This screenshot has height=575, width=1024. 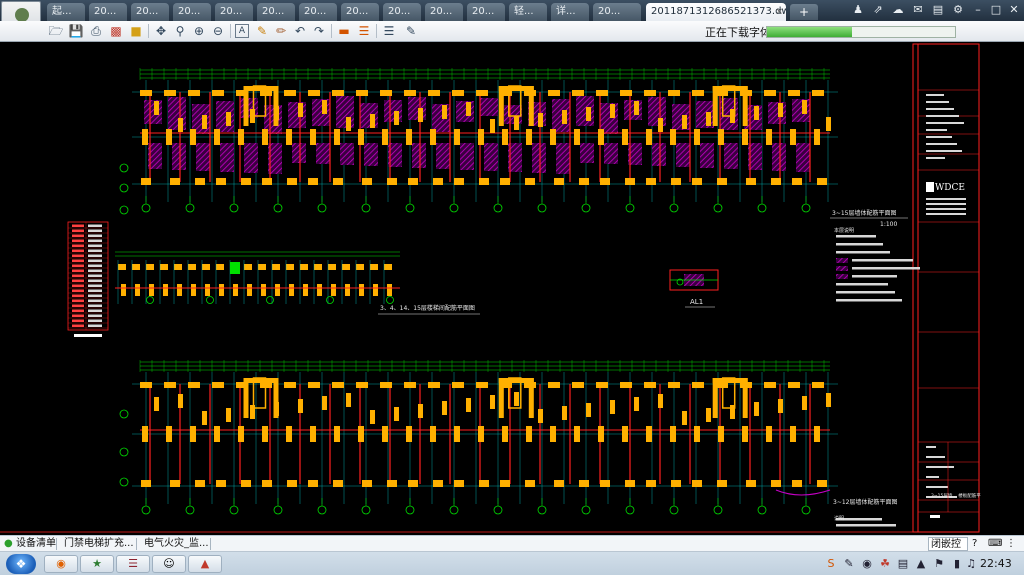 What do you see at coordinates (804, 12) in the screenshot?
I see `new-tab-button: +` at bounding box center [804, 12].